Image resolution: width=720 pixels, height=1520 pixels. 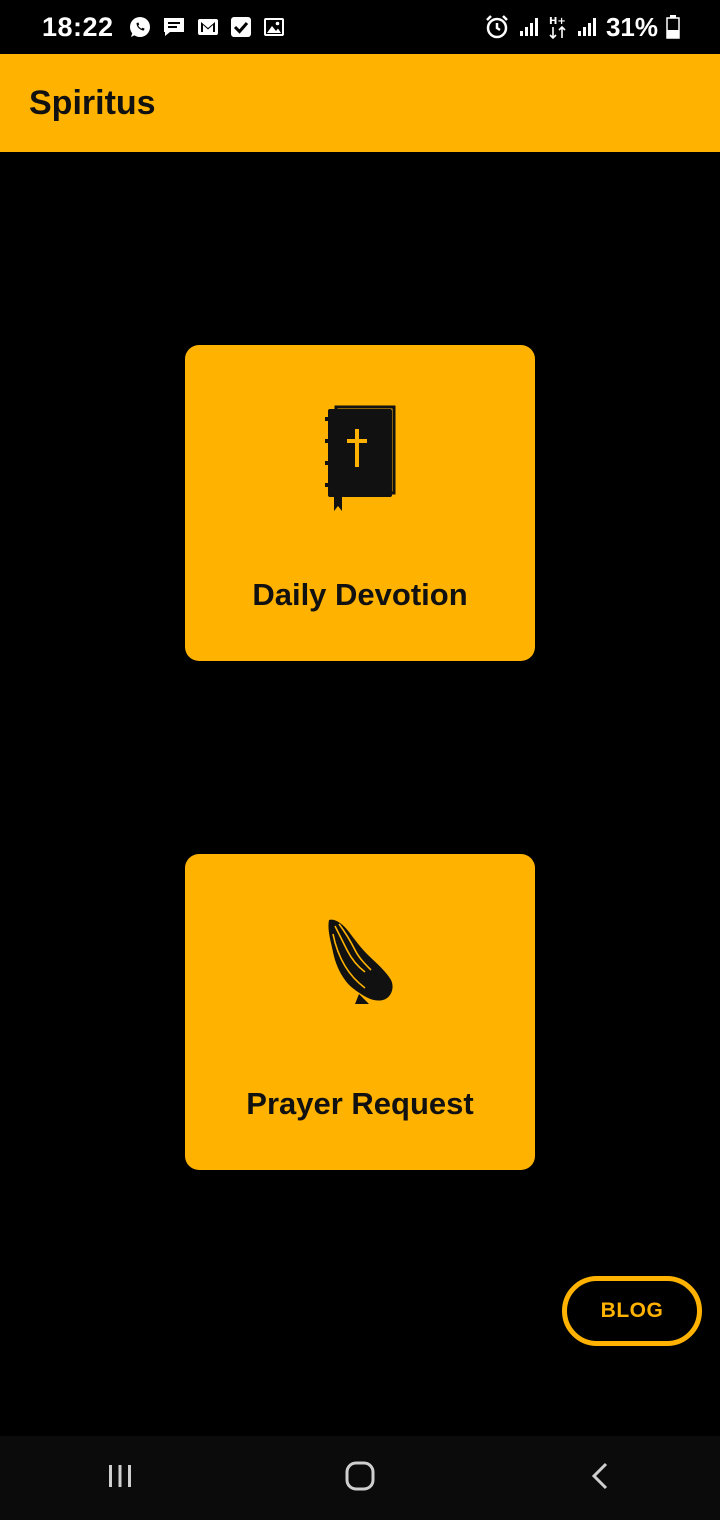 I want to click on home-button, so click(x=360, y=1478).